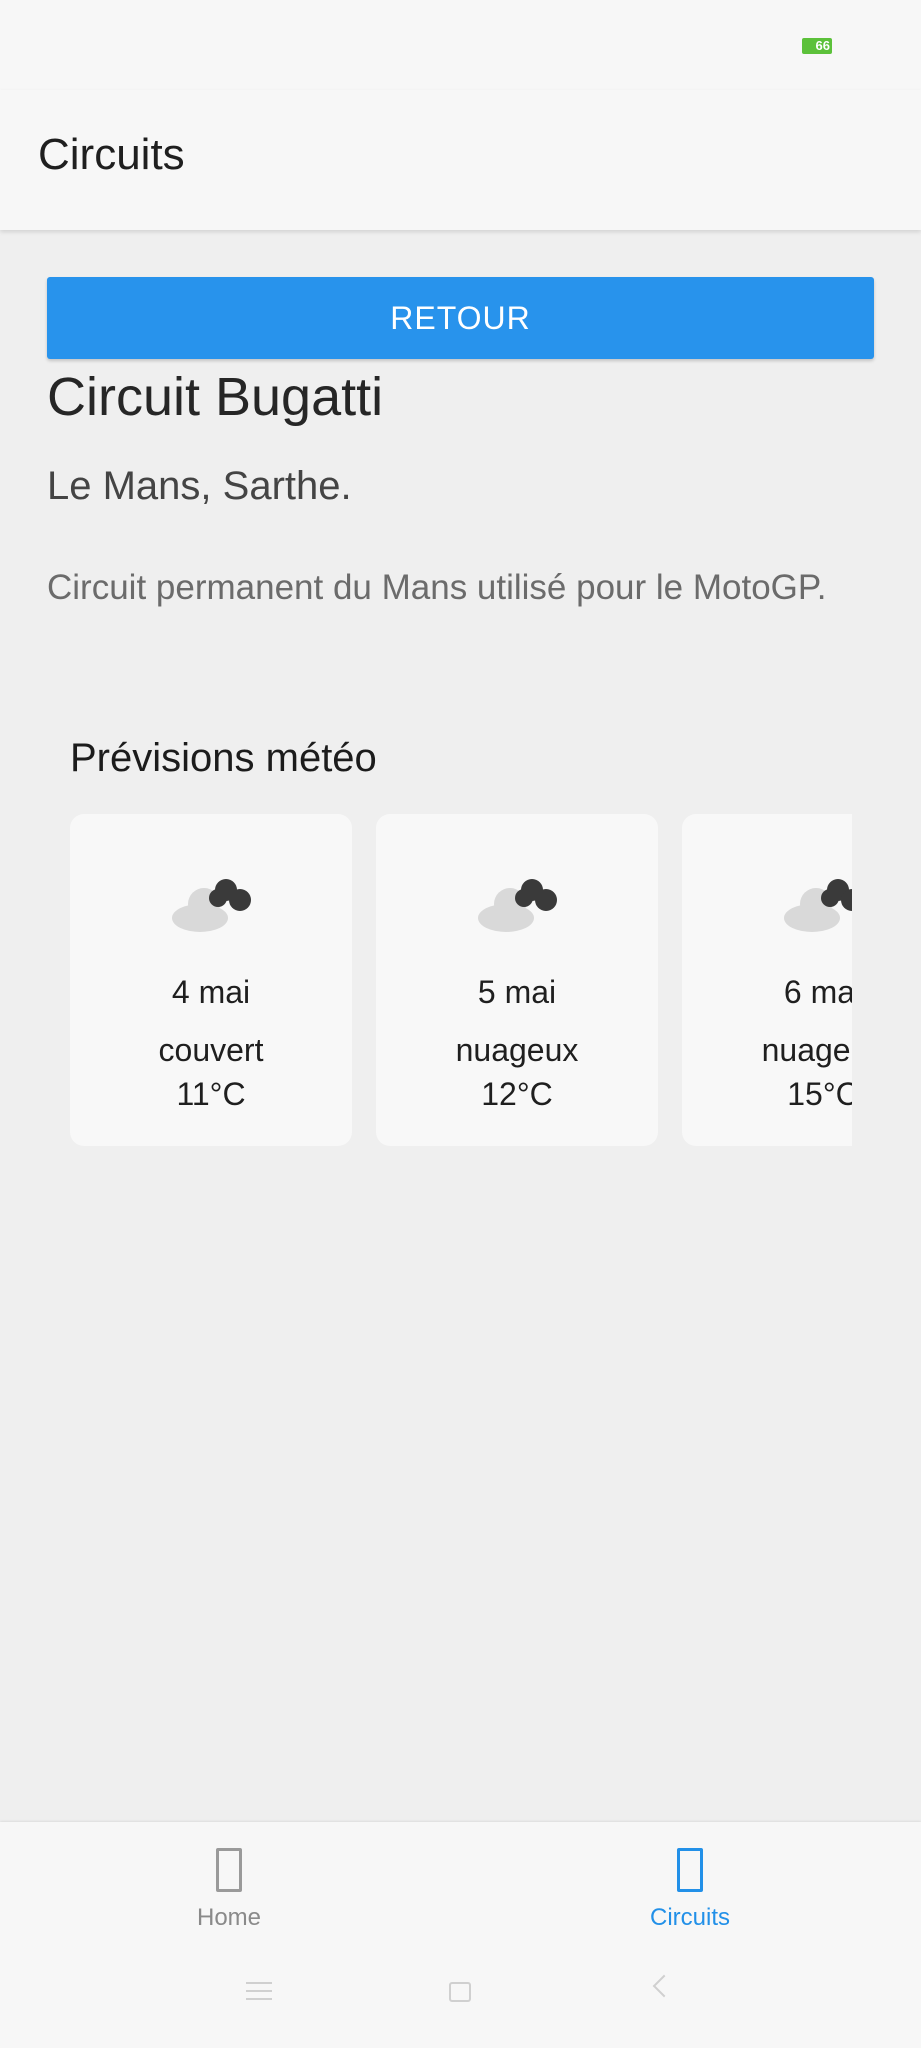  Describe the element at coordinates (111, 154) in the screenshot. I see `page-title: Circuits` at that location.